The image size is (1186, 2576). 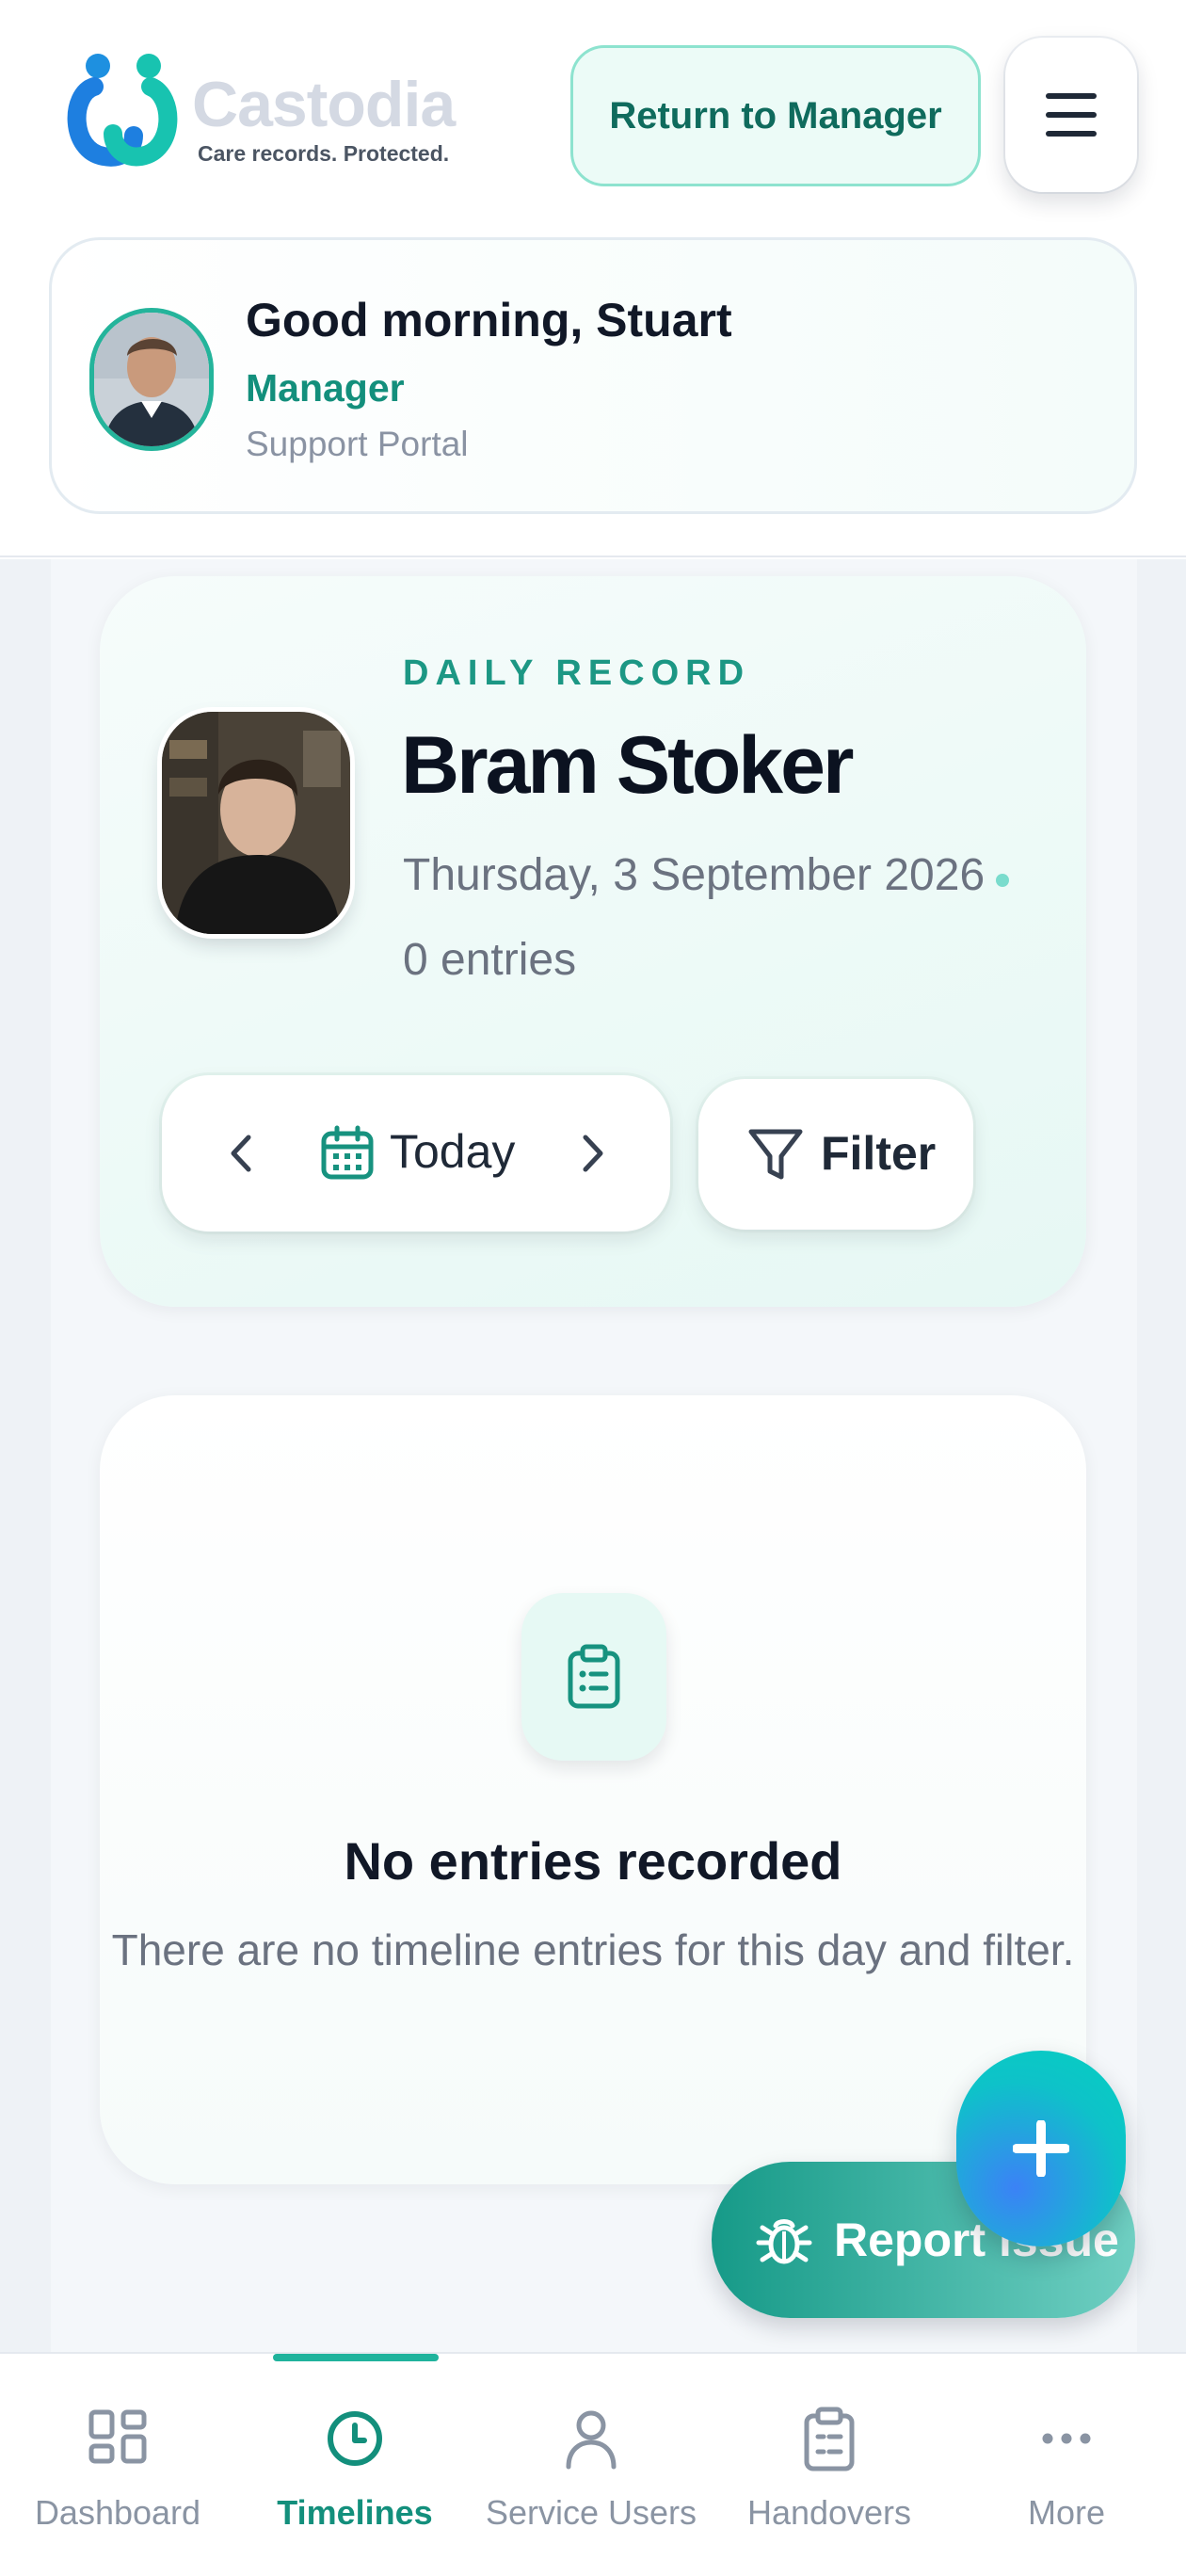 I want to click on chevron-left-icon, so click(x=241, y=1153).